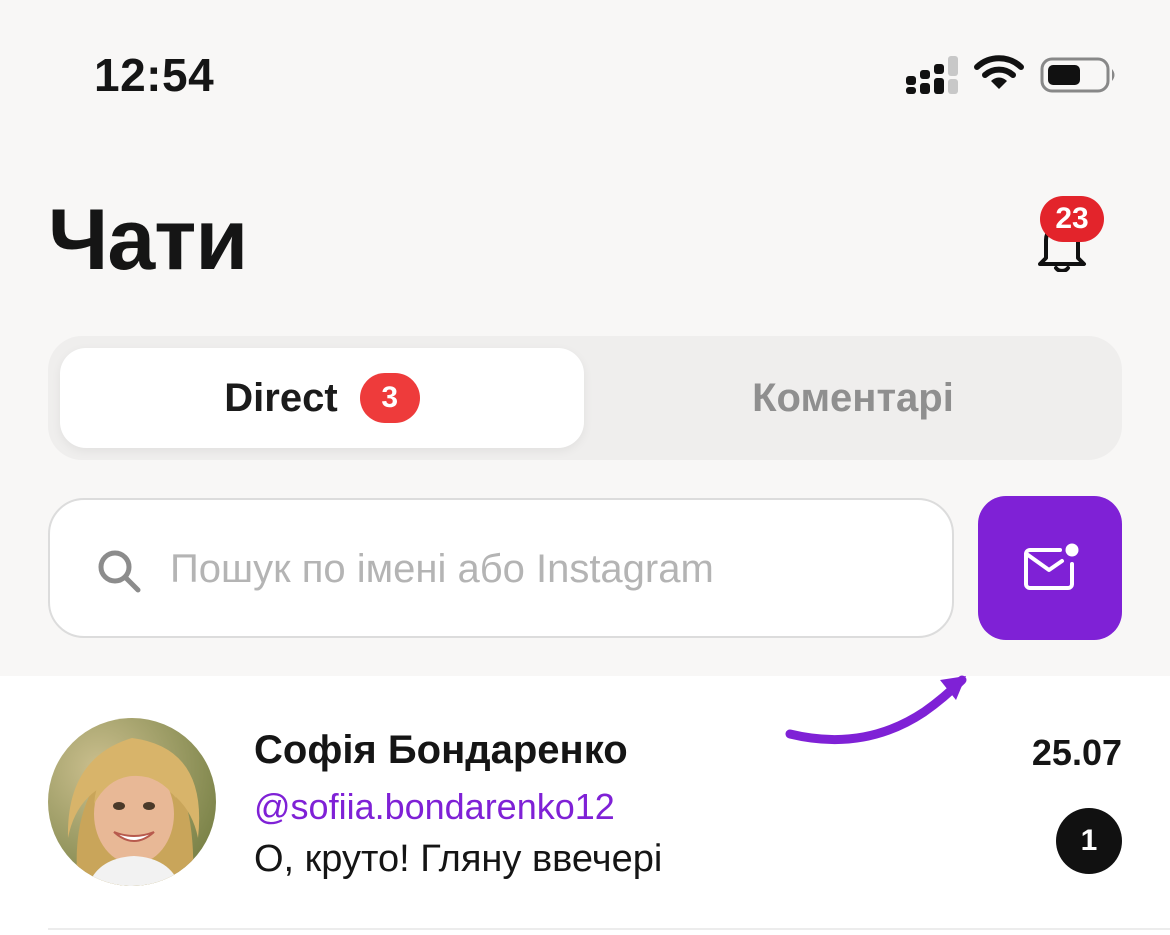 Image resolution: width=1170 pixels, height=935 pixels. What do you see at coordinates (1076, 752) in the screenshot?
I see `chat-date: 25.07` at bounding box center [1076, 752].